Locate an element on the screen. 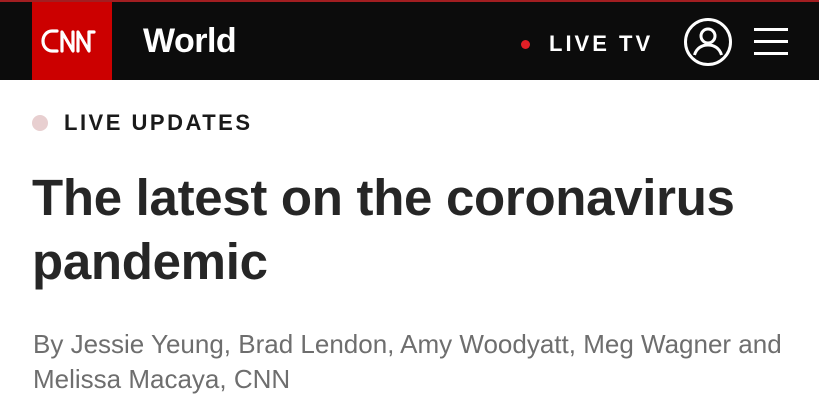  user-account-icon is located at coordinates (708, 42).